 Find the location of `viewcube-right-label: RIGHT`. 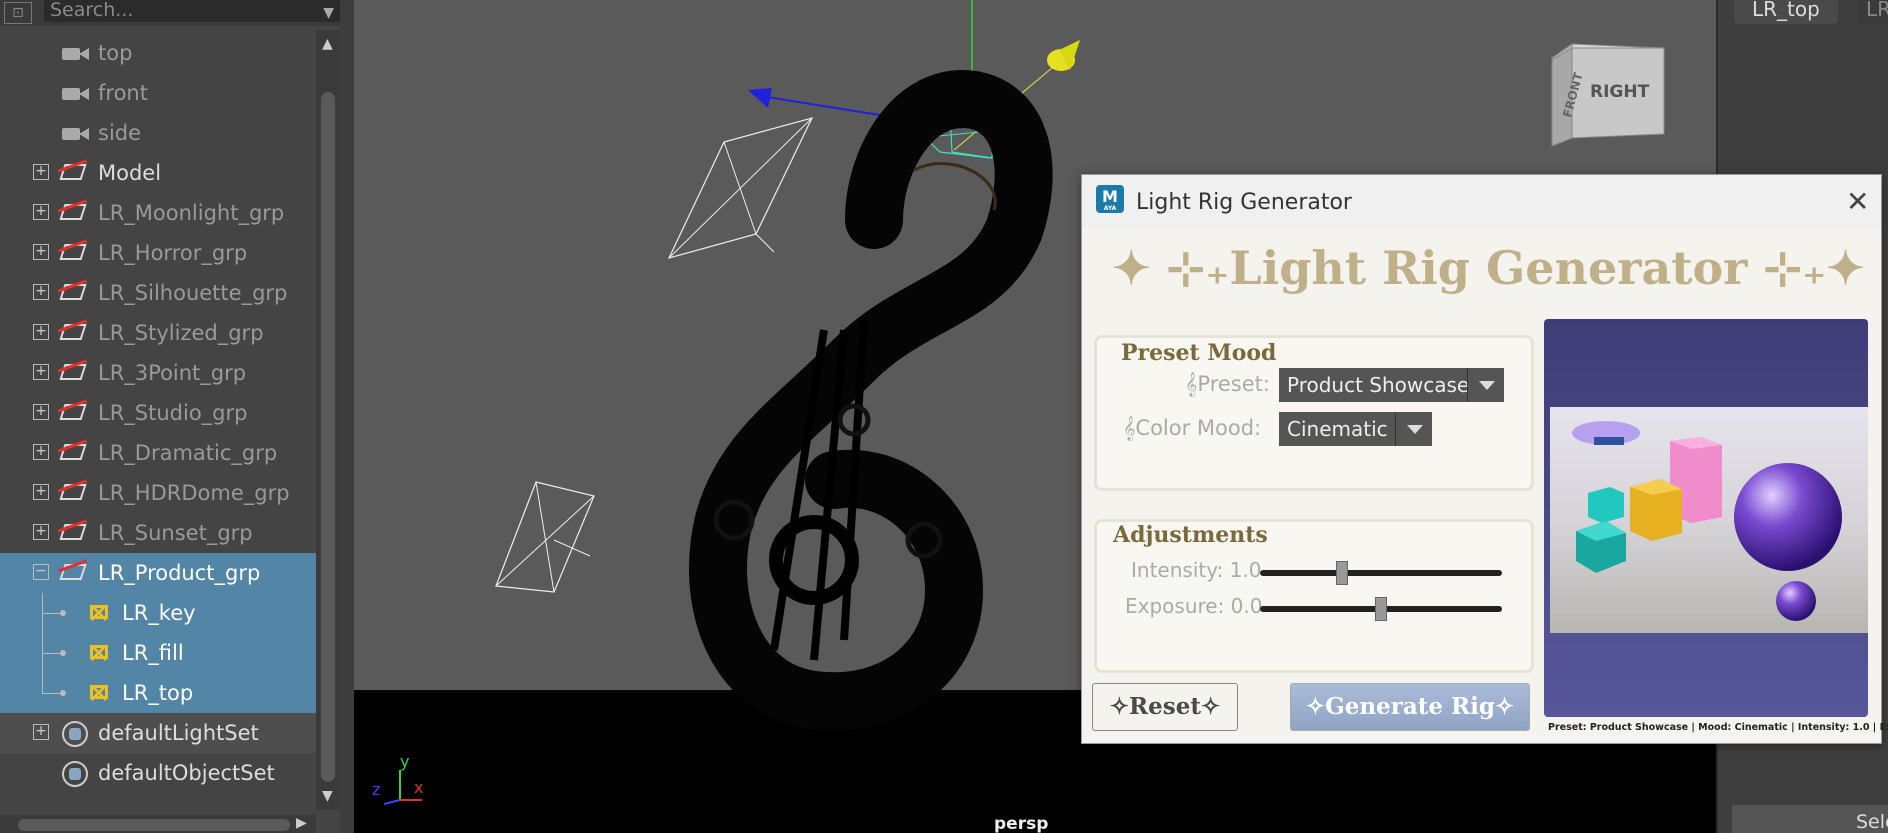

viewcube-right-label: RIGHT is located at coordinates (1619, 92).